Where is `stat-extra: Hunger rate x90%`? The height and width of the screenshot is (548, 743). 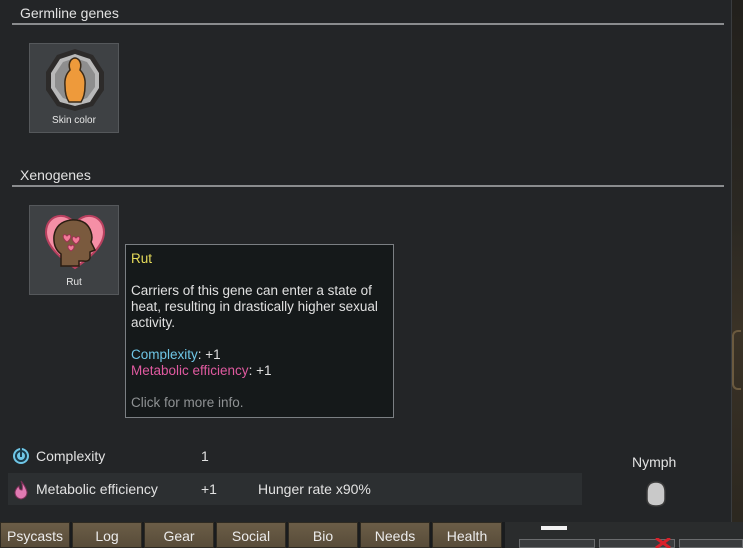
stat-extra: Hunger rate x90% is located at coordinates (314, 489).